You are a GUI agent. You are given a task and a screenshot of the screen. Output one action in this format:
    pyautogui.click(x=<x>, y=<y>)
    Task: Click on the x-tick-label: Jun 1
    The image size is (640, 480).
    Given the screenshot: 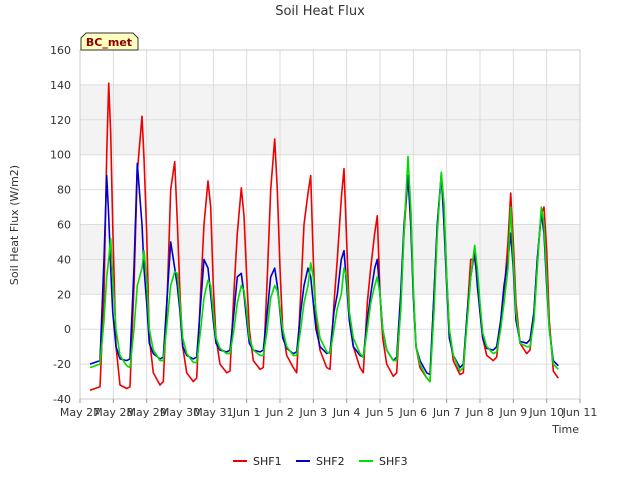 What is the action you would take?
    pyautogui.click(x=246, y=412)
    